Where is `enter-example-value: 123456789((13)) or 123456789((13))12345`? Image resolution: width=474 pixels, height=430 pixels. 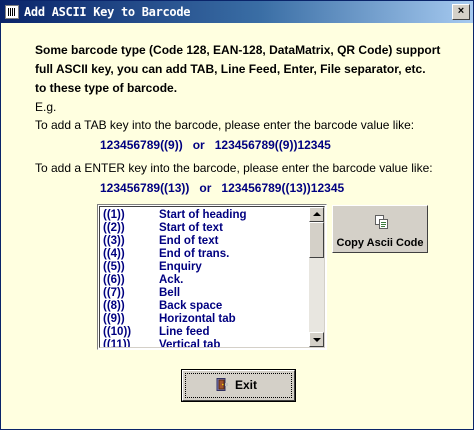 enter-example-value: 123456789((13)) or 123456789((13))12345 is located at coordinates (222, 188).